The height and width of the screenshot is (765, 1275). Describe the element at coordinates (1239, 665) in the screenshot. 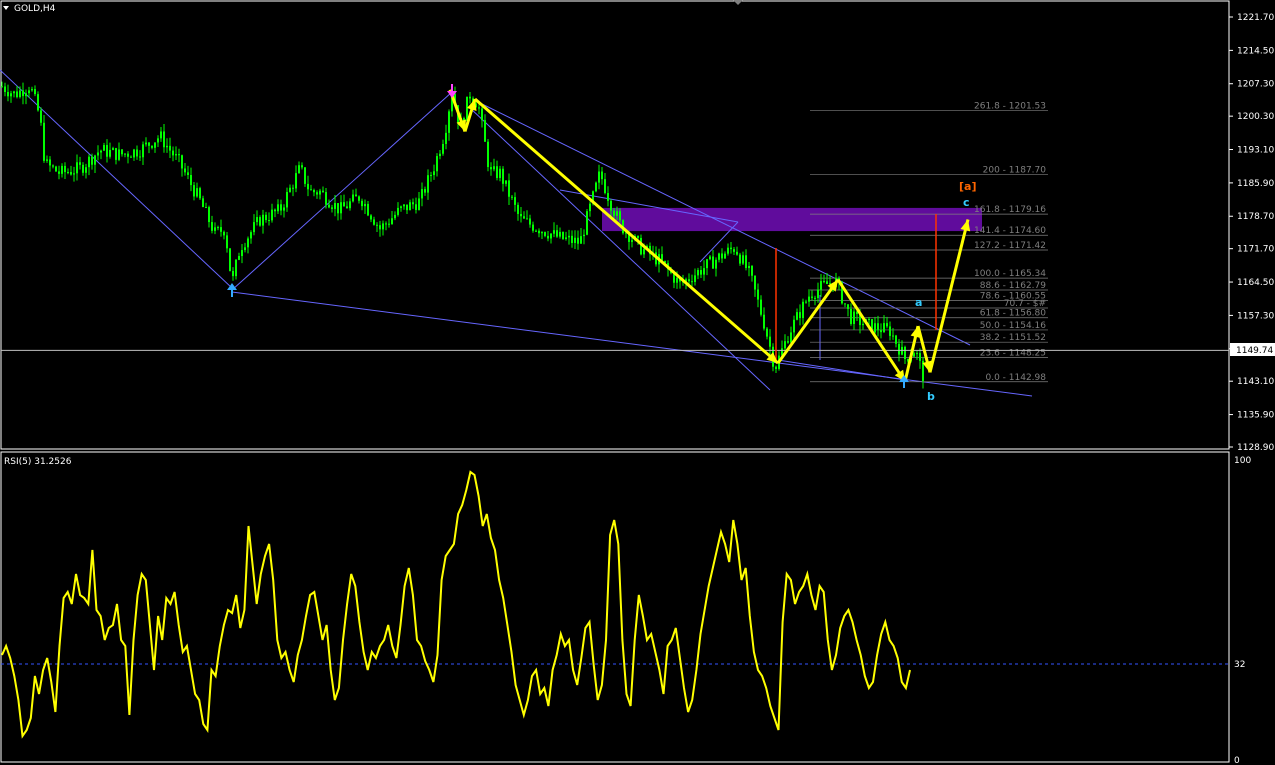

I see `rsi-tick-label: 32` at that location.